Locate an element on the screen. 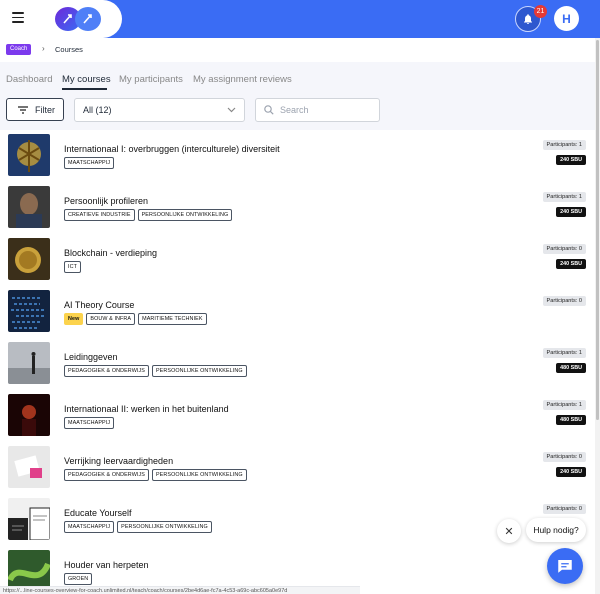  scrollbar-thumb is located at coordinates (597, 230).